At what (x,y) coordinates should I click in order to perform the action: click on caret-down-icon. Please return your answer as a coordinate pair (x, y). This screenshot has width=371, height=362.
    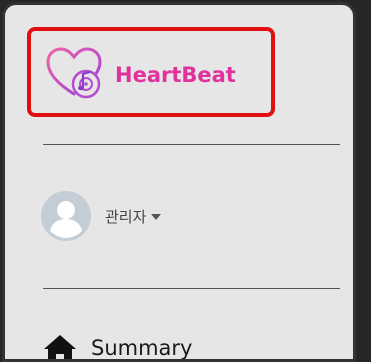
    Looking at the image, I should click on (156, 217).